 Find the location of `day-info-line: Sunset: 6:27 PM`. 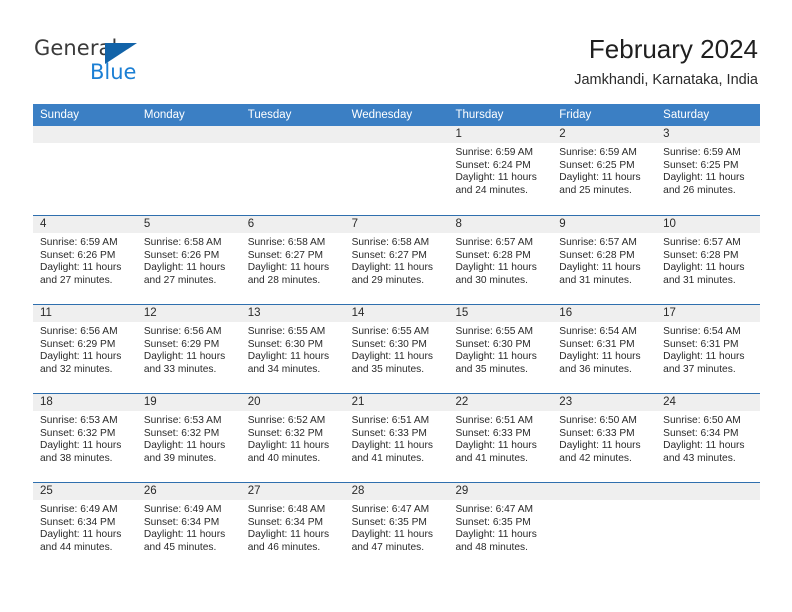

day-info-line: Sunset: 6:27 PM is located at coordinates (389, 255).